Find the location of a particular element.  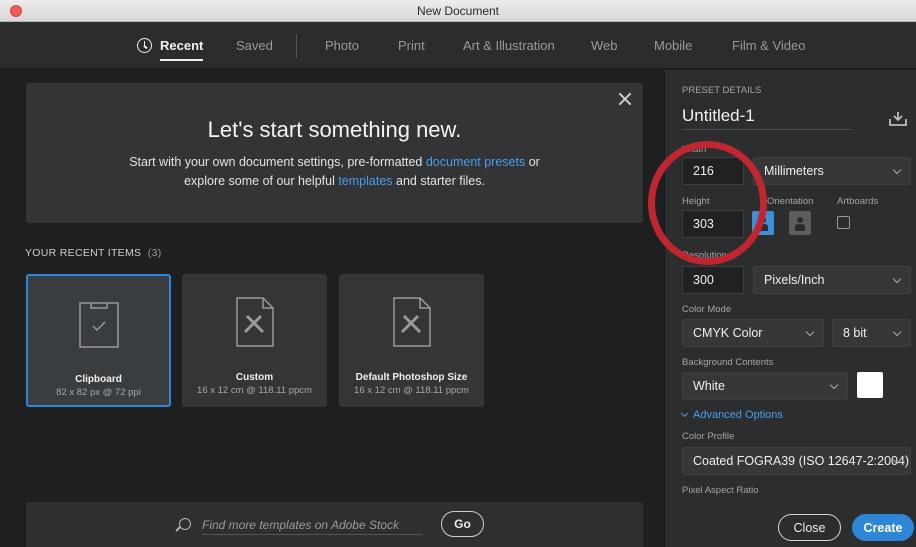

width-input: 216 is located at coordinates (713, 171).